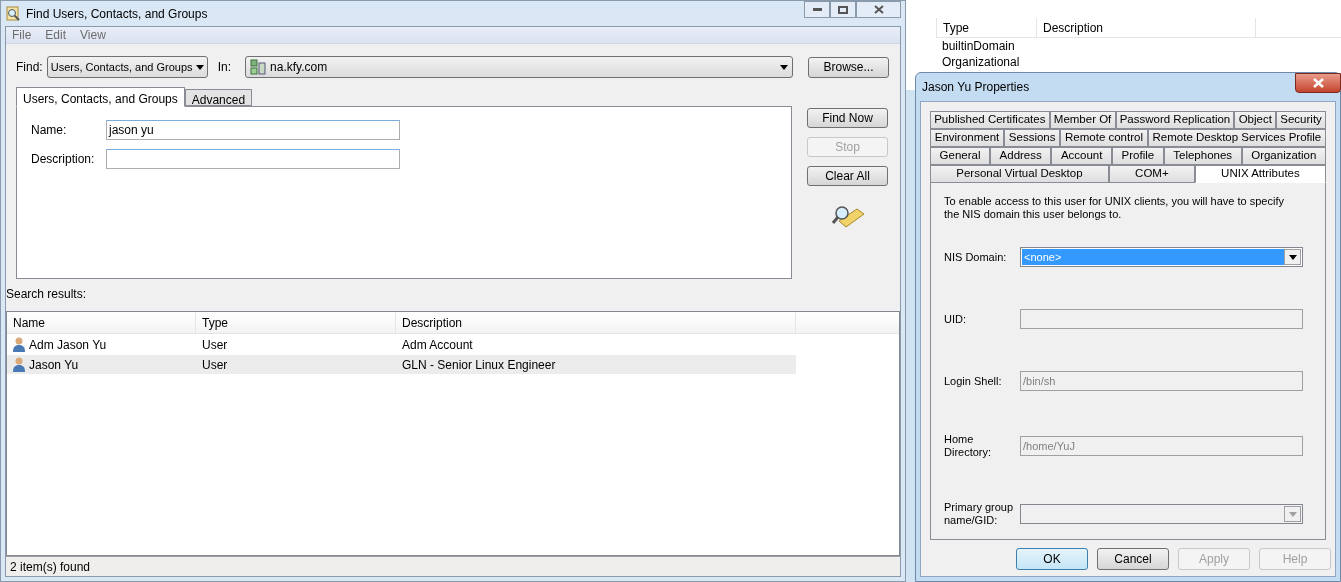 The image size is (1341, 582). Describe the element at coordinates (843, 9) in the screenshot. I see `maximize-button` at that location.